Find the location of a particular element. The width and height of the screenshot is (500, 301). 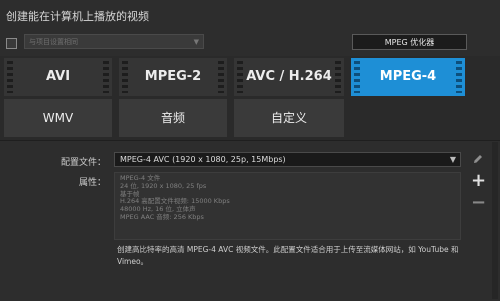

remove-minus-icon: − is located at coordinates (478, 203).